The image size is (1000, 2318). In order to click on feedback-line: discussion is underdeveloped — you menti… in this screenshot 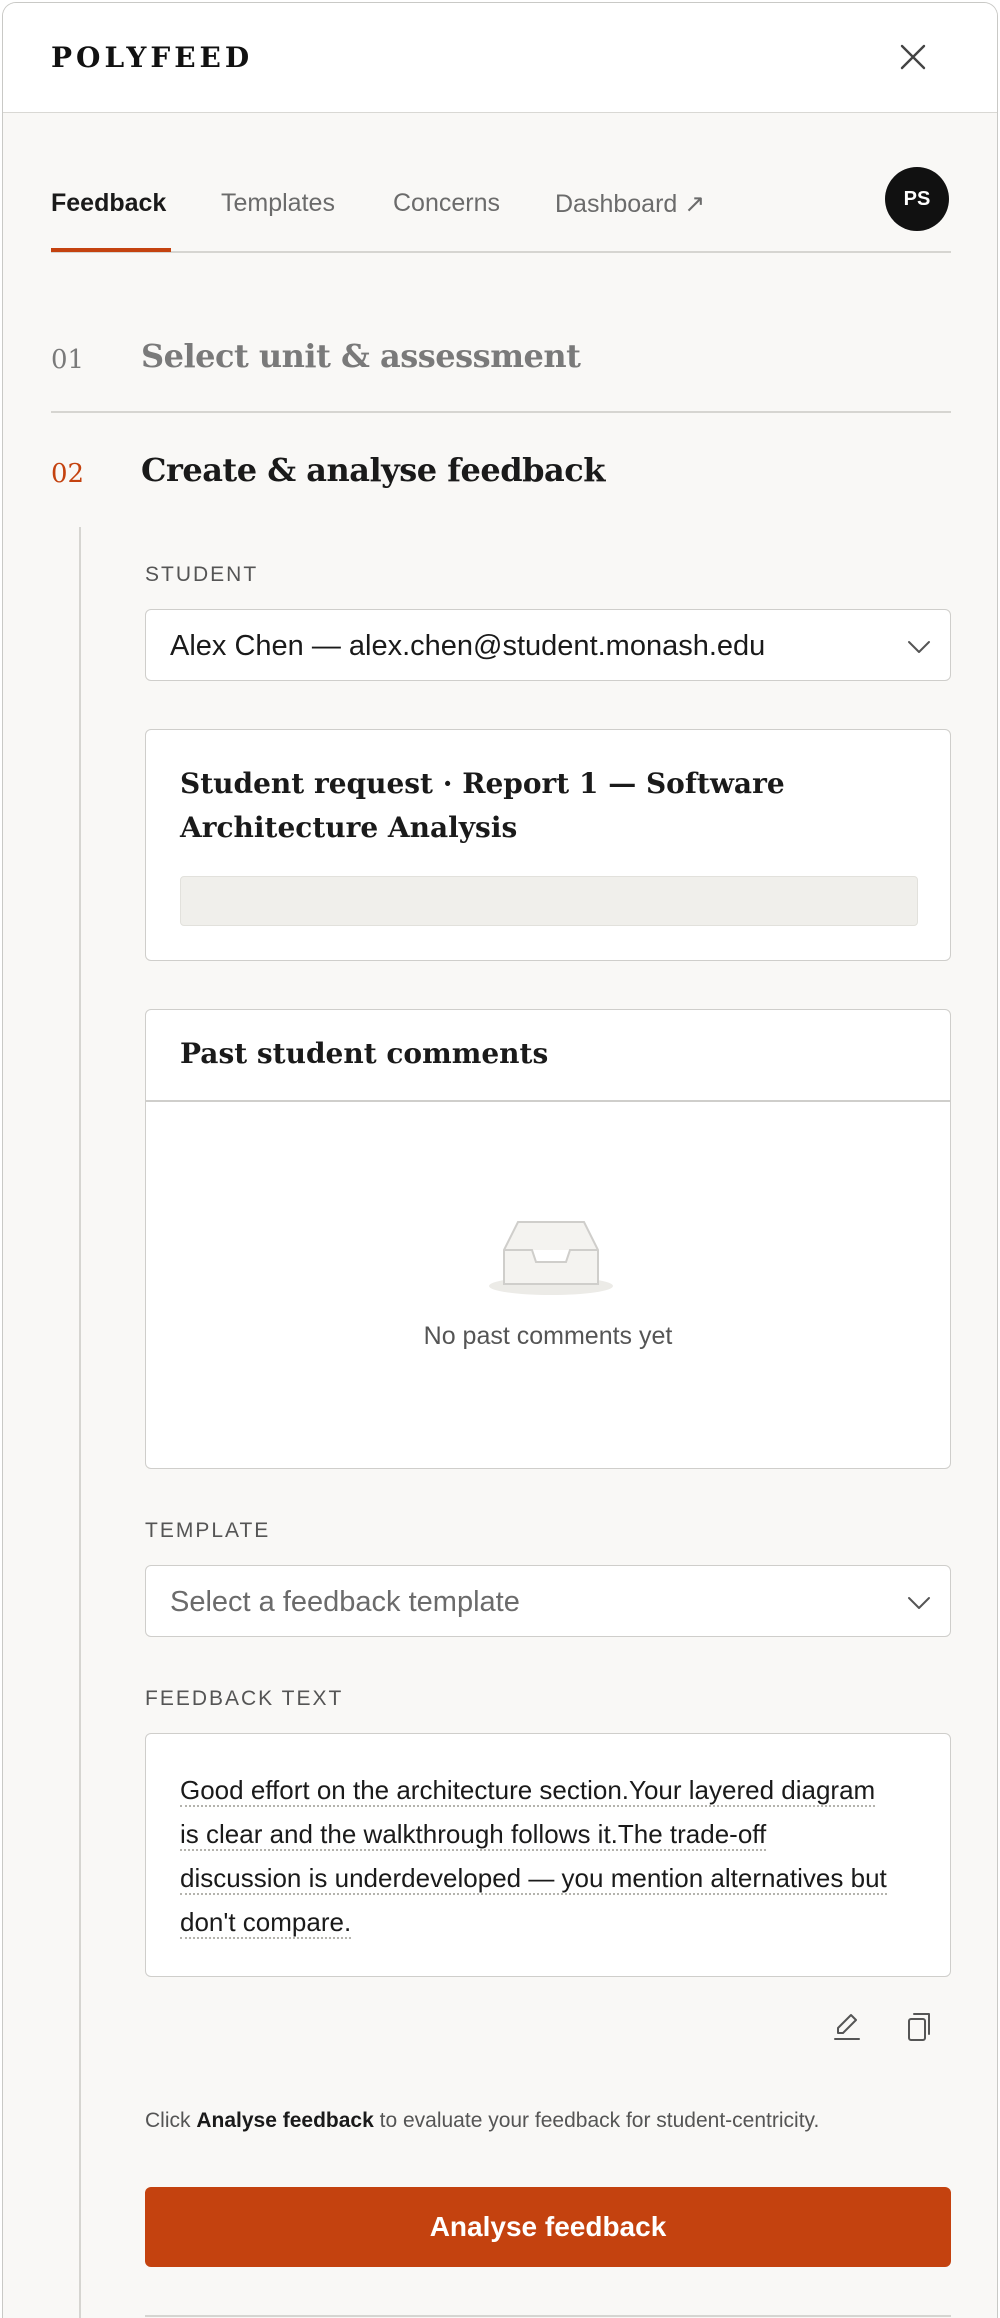, I will do `click(533, 1879)`.